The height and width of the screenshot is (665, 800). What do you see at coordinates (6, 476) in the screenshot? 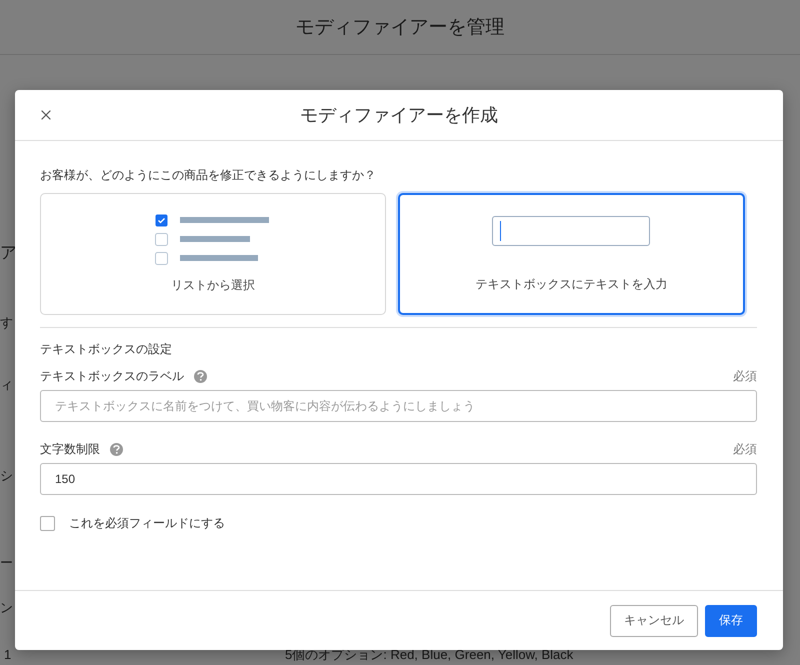
I see `background-text: シ` at bounding box center [6, 476].